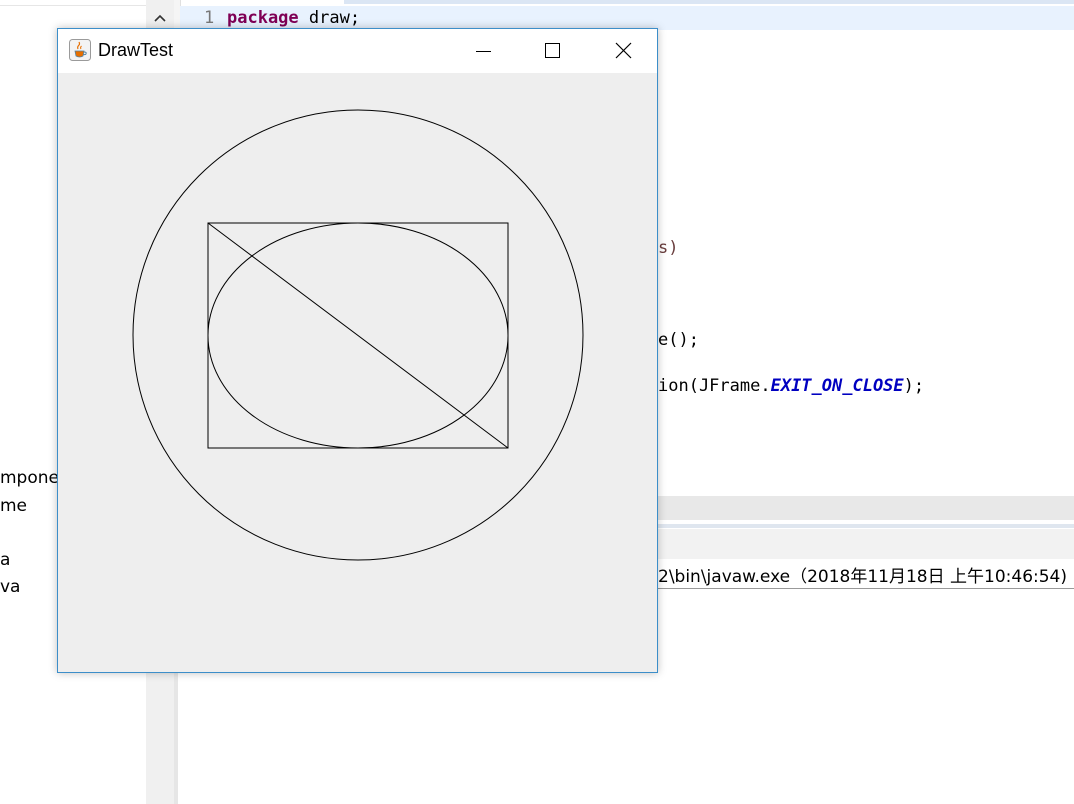 The width and height of the screenshot is (1074, 804). I want to click on code-fragment-args: s), so click(668, 248).